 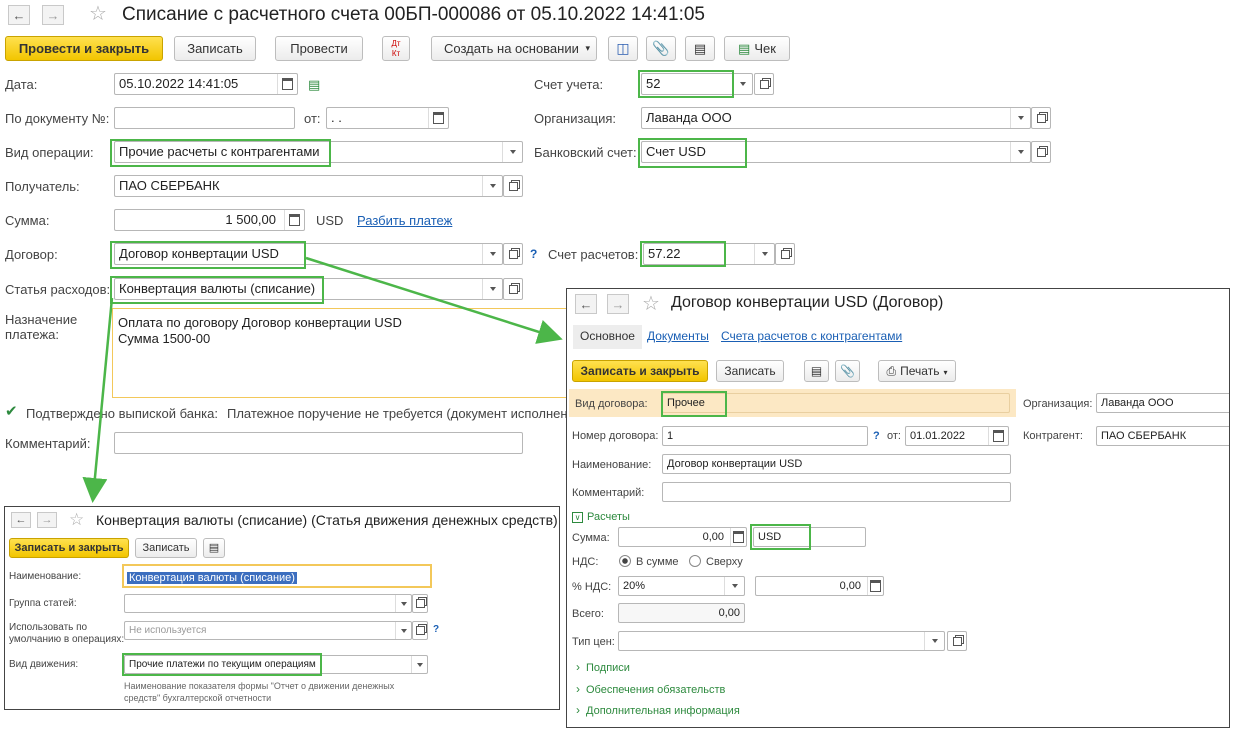 I want to click on printer-icon: ⎙, so click(x=891, y=371).